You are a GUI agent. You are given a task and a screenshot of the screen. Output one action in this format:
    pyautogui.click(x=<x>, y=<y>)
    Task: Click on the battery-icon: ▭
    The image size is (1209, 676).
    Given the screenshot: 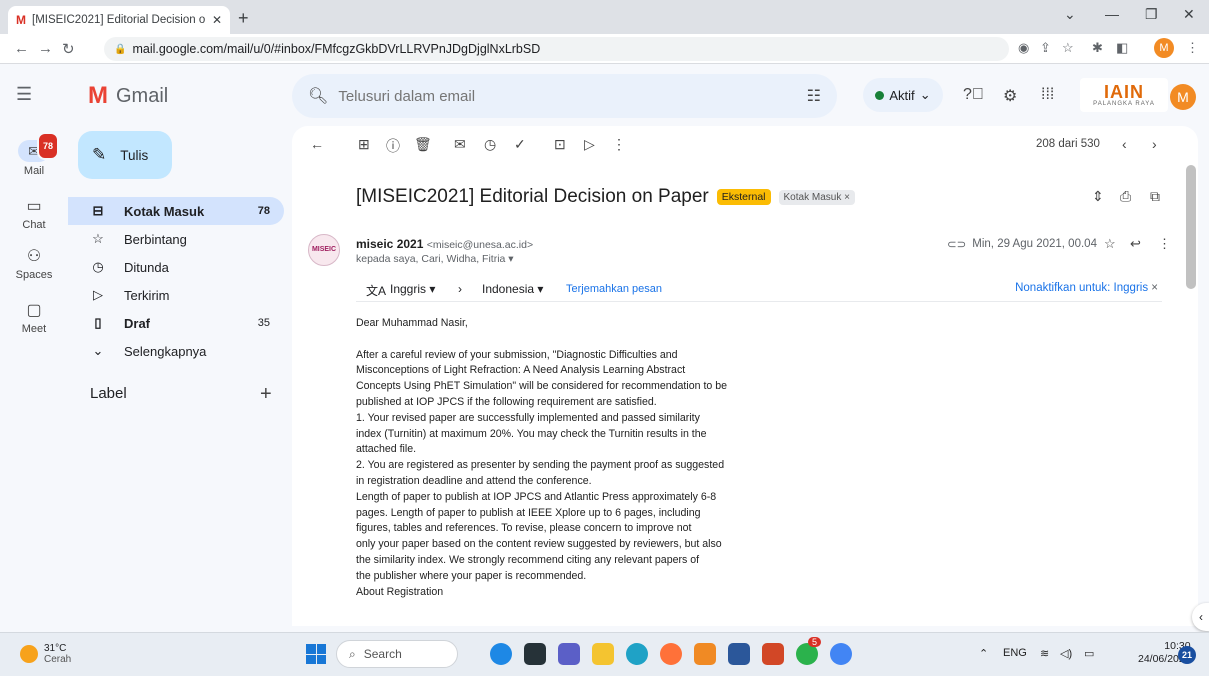 What is the action you would take?
    pyautogui.click(x=1089, y=653)
    